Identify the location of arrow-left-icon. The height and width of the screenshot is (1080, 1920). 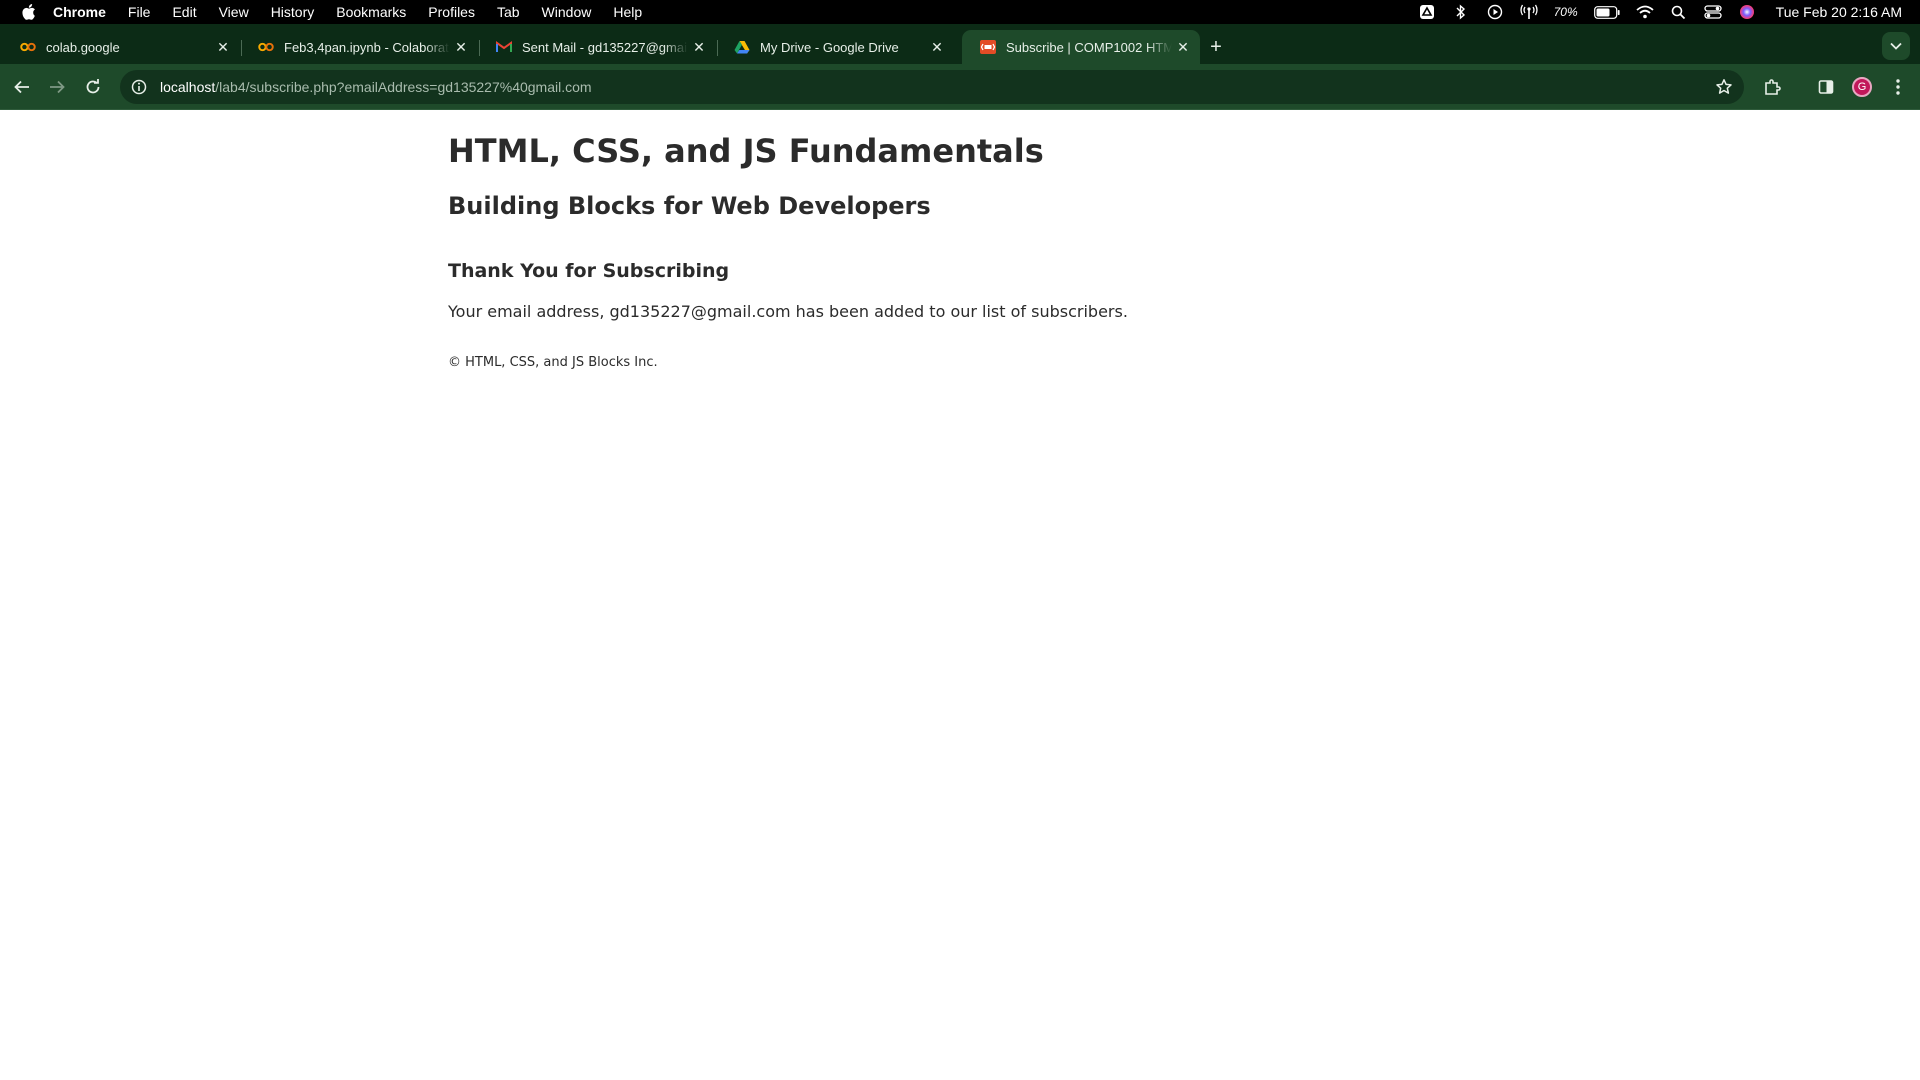
(21, 87).